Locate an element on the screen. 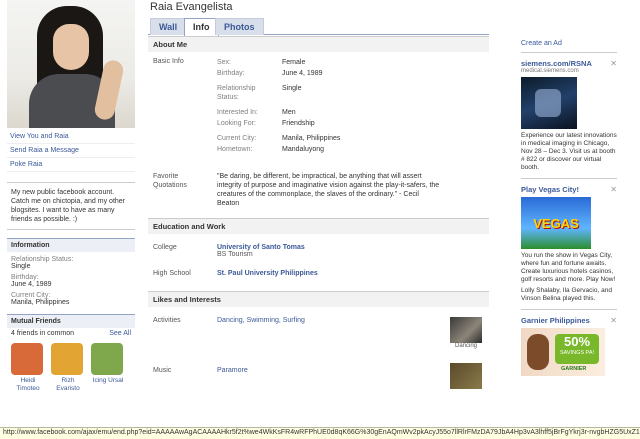  ad-image: VEGAS is located at coordinates (556, 223).